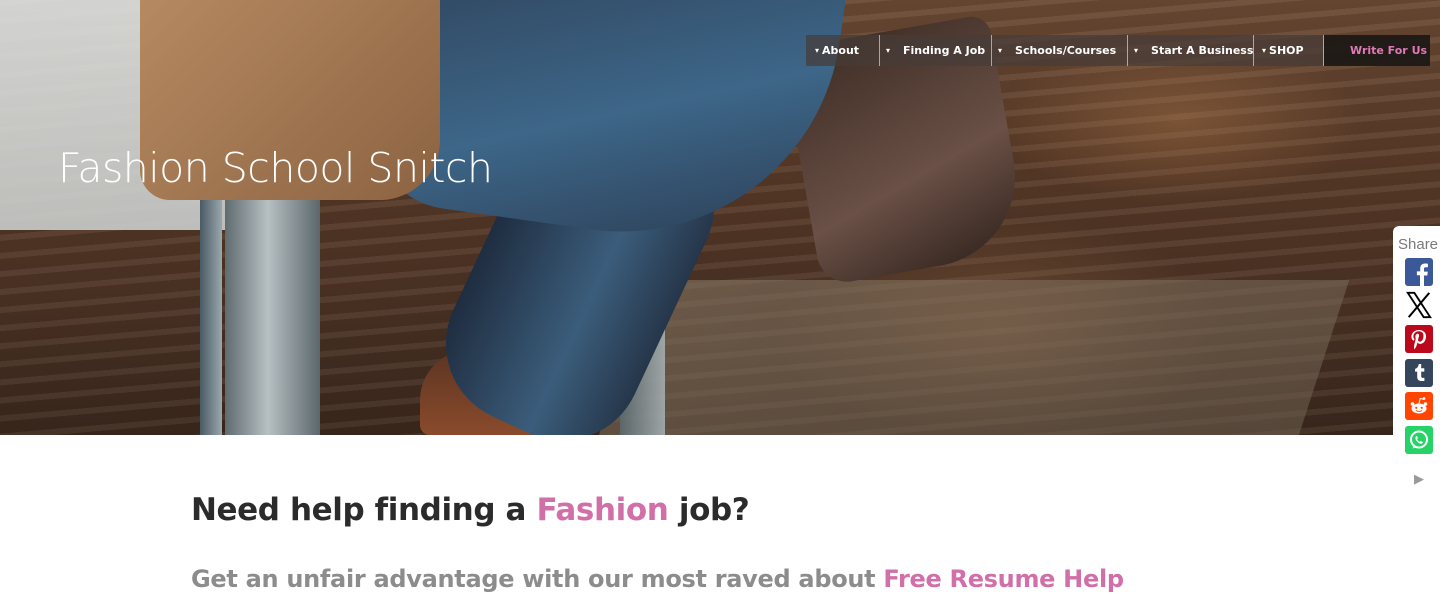 The width and height of the screenshot is (1440, 613). I want to click on share-x-button, so click(1419, 305).